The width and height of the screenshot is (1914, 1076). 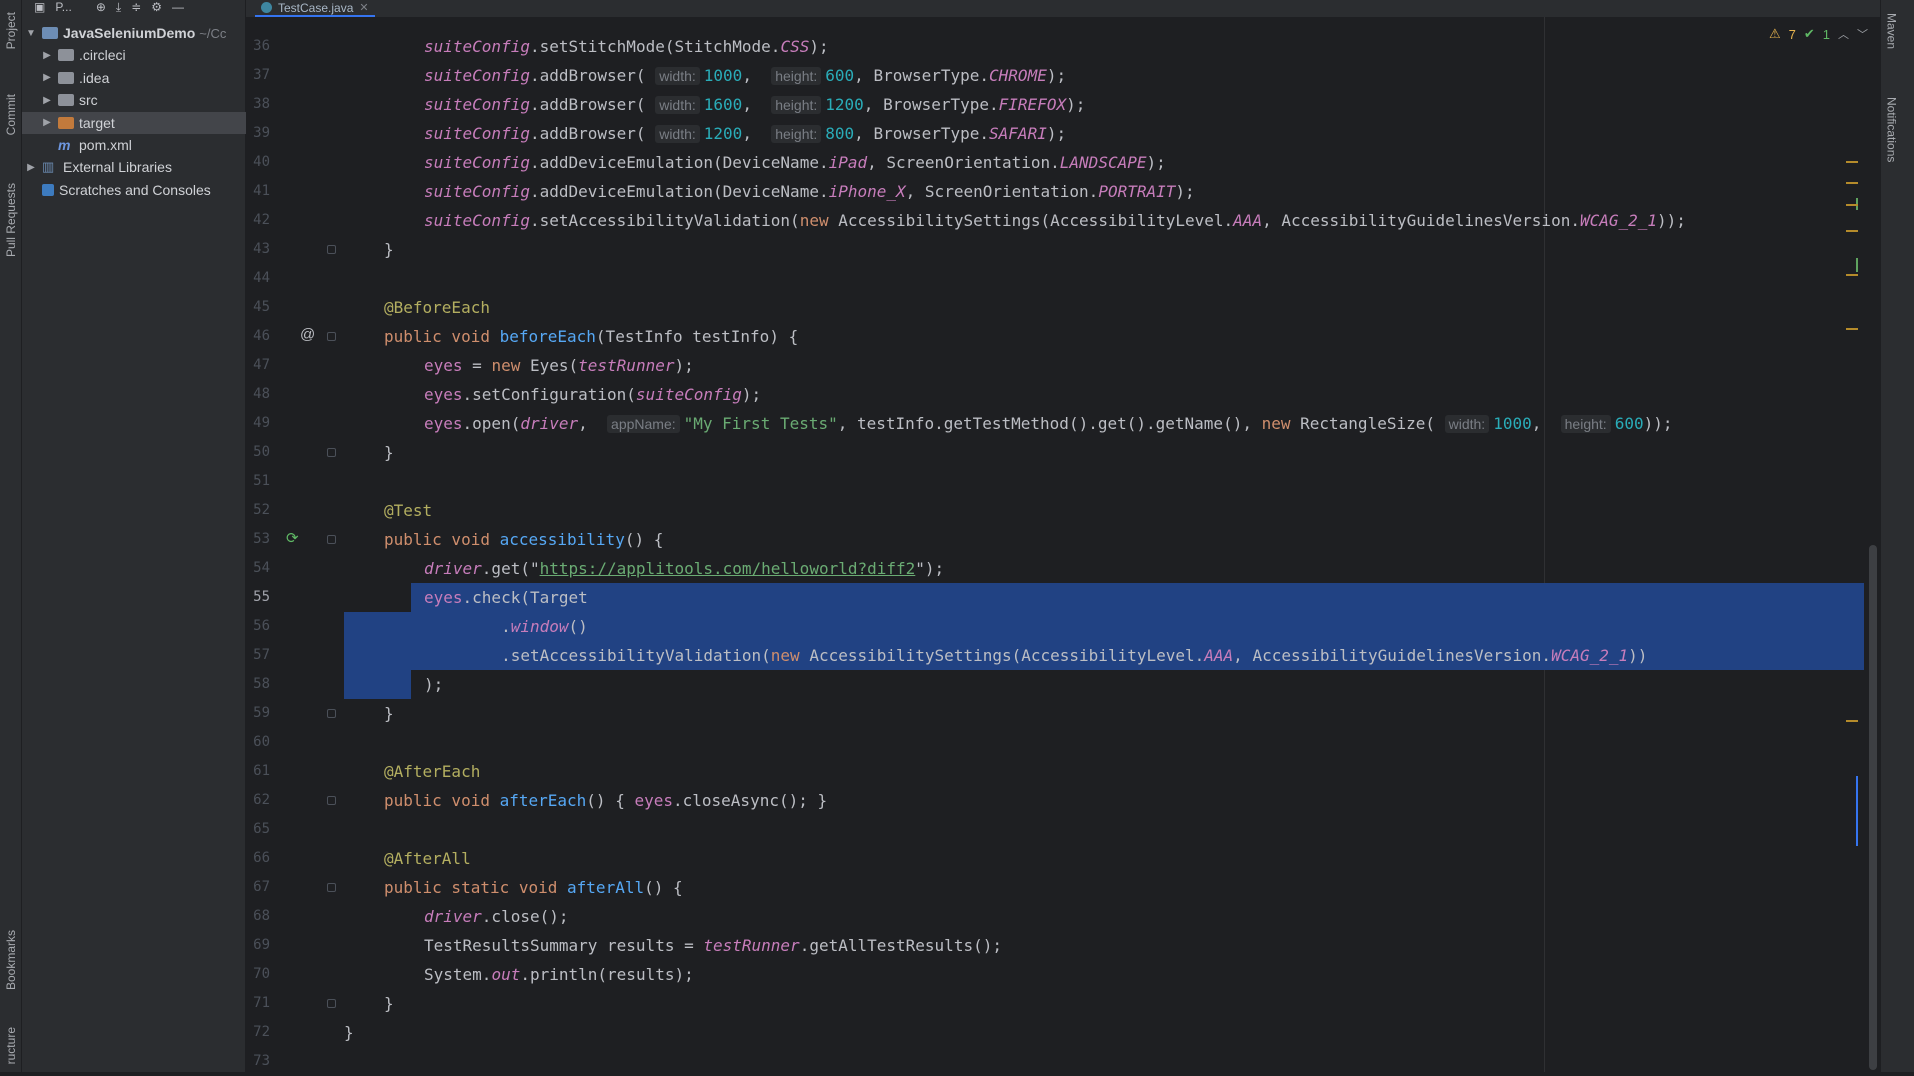 I want to click on collapse-all-icon: ≑, so click(x=136, y=7).